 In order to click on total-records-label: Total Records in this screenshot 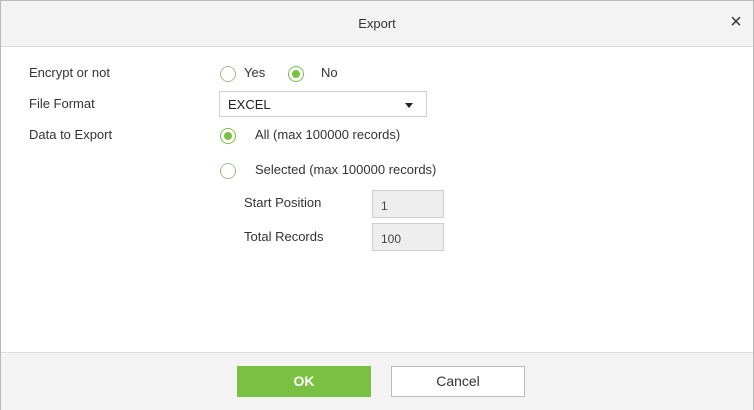, I will do `click(284, 236)`.